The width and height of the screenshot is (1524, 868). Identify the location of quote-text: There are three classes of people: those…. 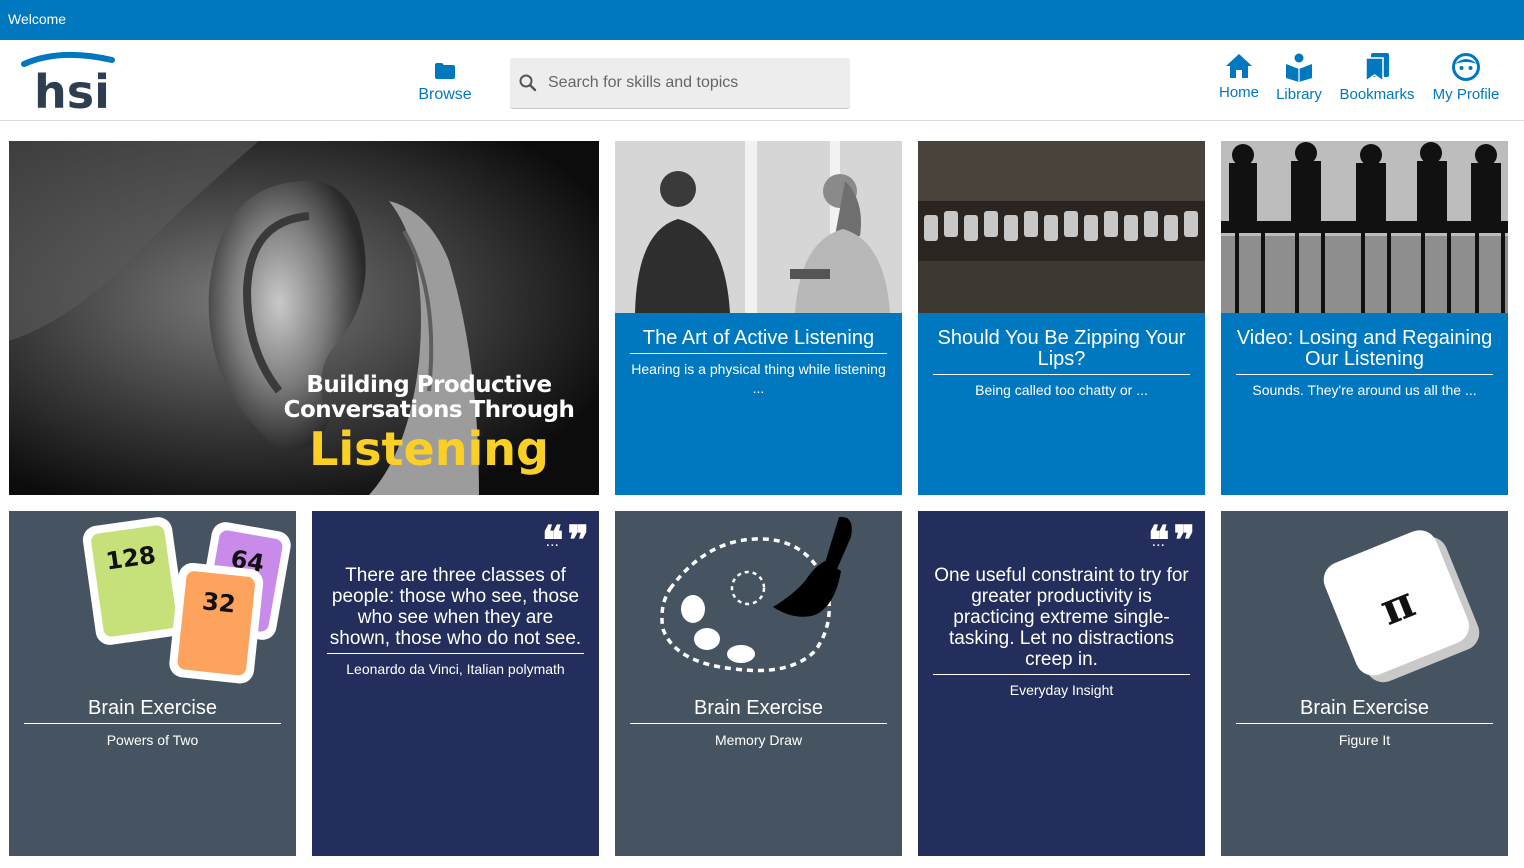
(455, 609).